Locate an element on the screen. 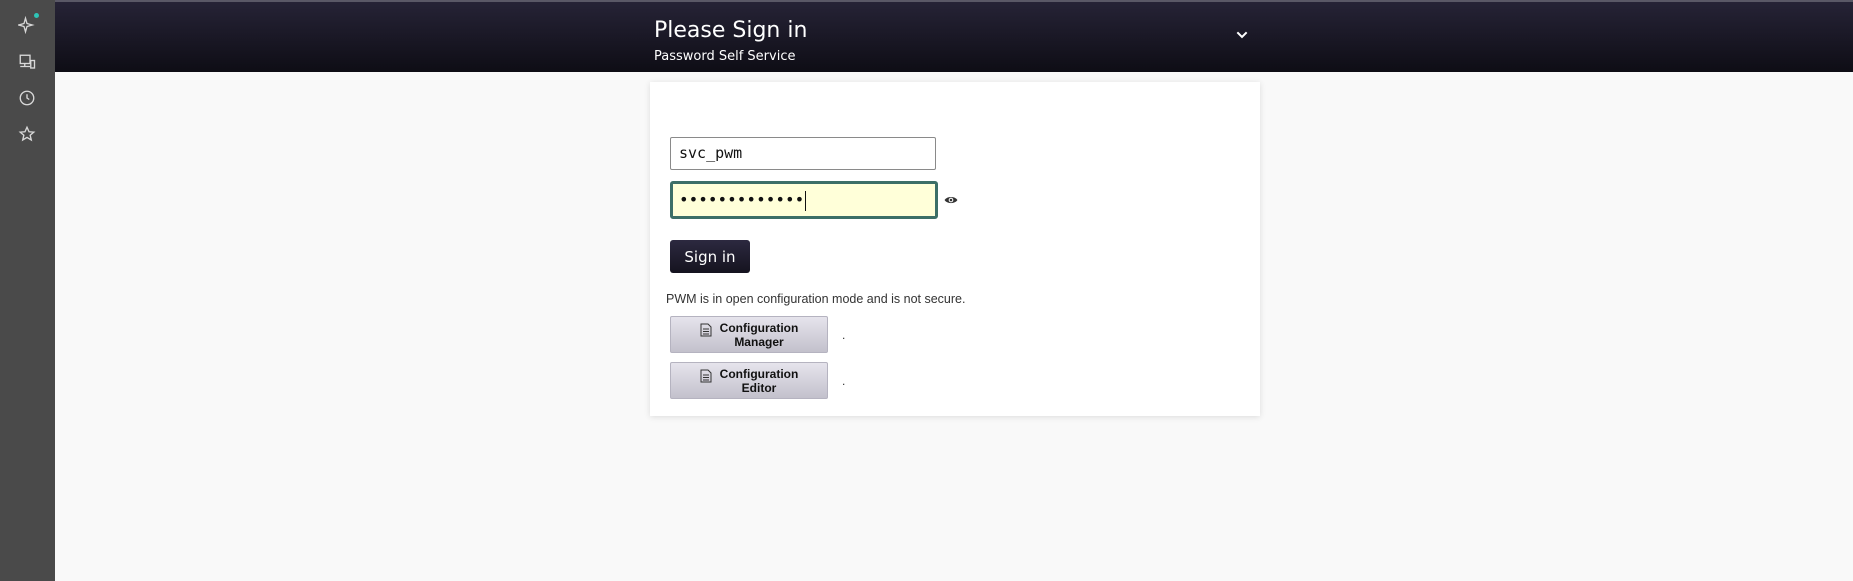  page-subtitle: Password Self Service is located at coordinates (725, 56).